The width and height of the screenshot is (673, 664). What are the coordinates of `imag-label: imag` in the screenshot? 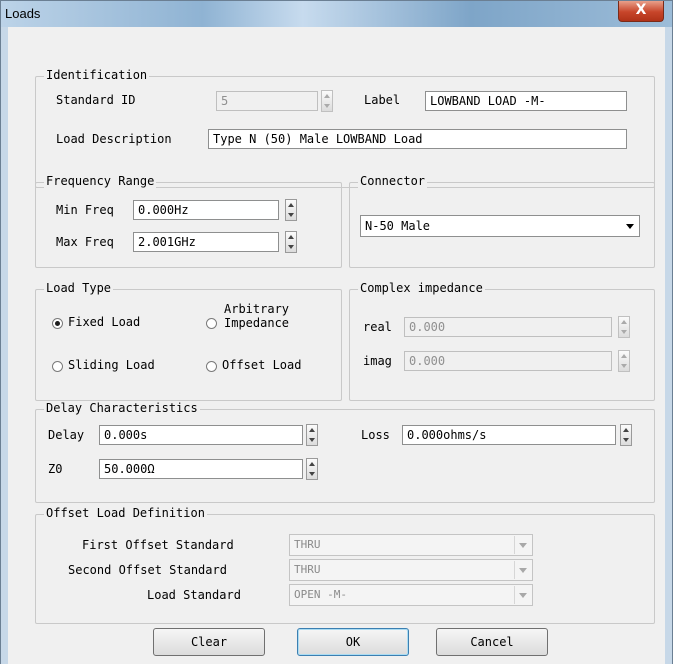 It's located at (377, 361).